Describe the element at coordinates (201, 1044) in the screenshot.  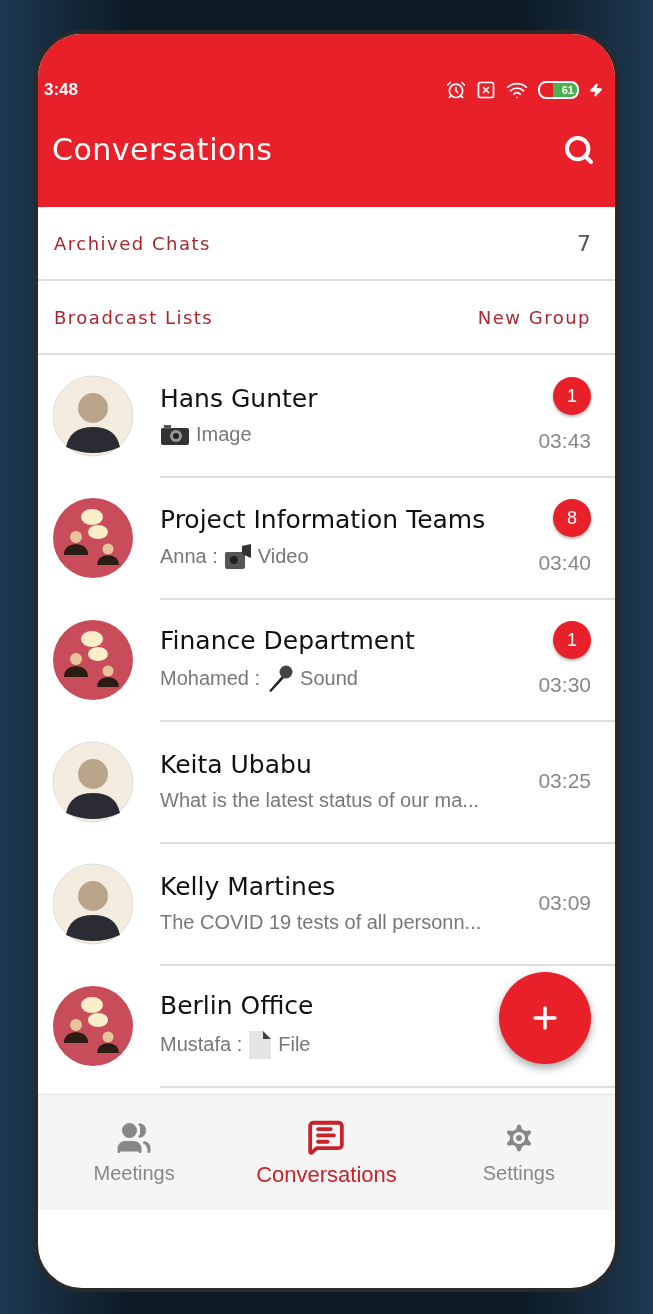
I see `sender-name: Mustafa :` at that location.